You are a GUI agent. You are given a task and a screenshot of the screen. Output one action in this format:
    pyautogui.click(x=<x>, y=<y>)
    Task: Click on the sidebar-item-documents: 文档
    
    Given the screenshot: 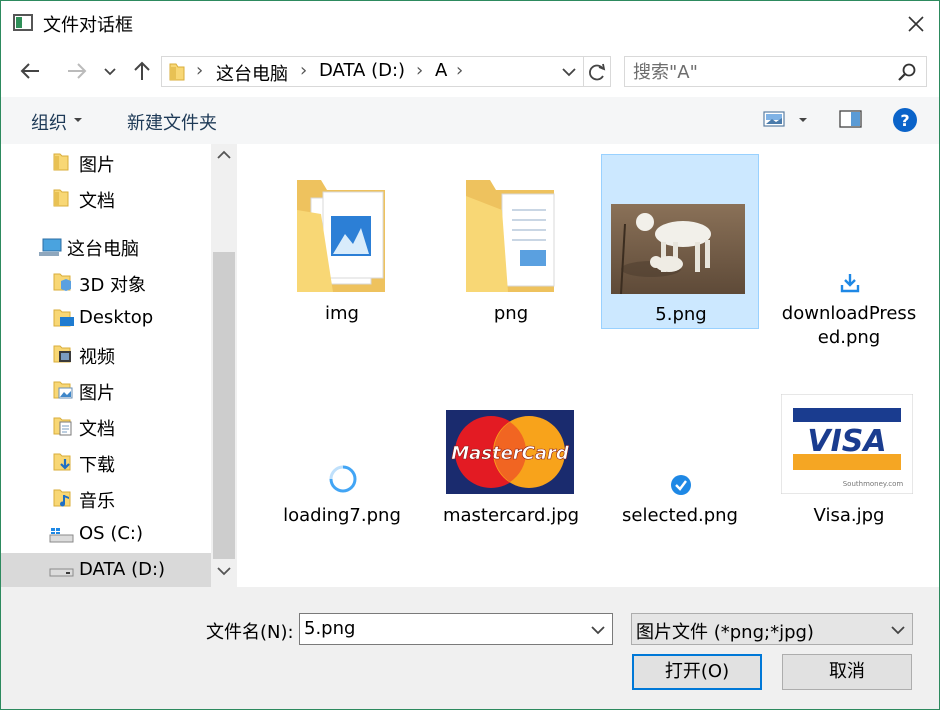 What is the action you would take?
    pyautogui.click(x=106, y=427)
    